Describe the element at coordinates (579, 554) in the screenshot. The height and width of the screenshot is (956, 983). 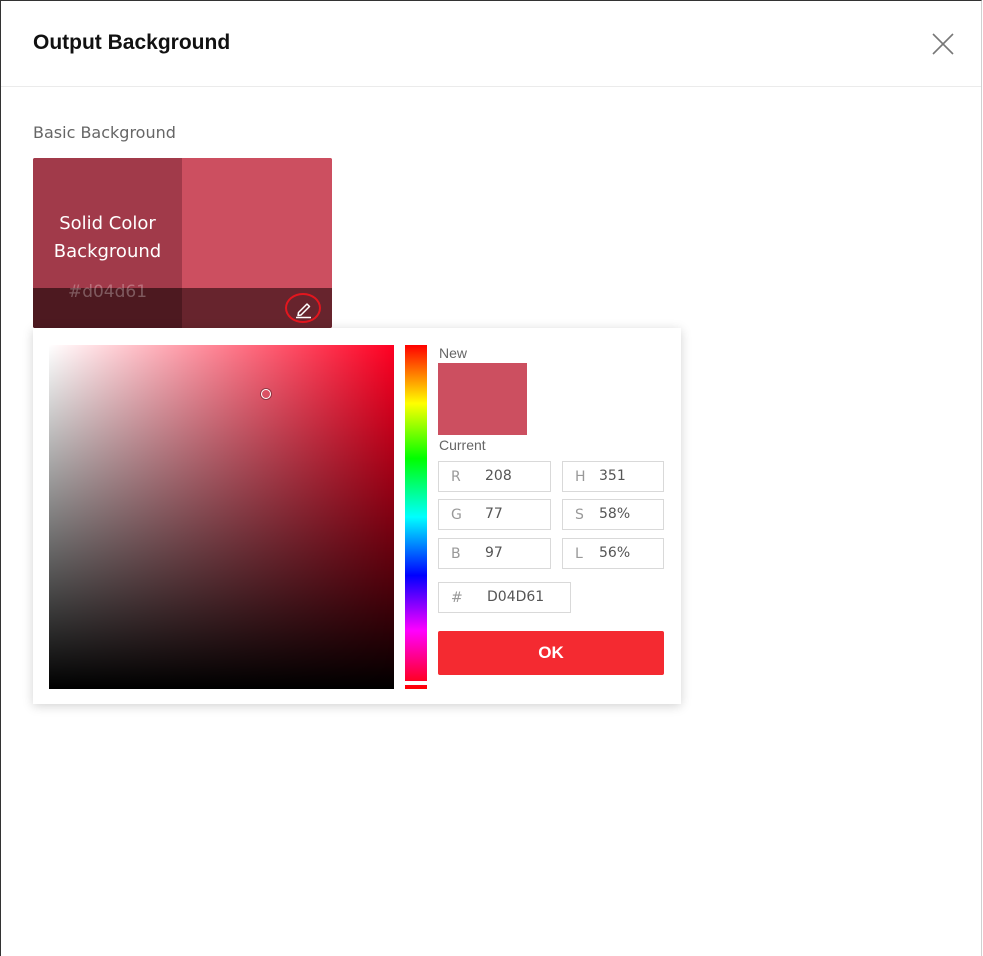
I see `lightness-key: L` at that location.